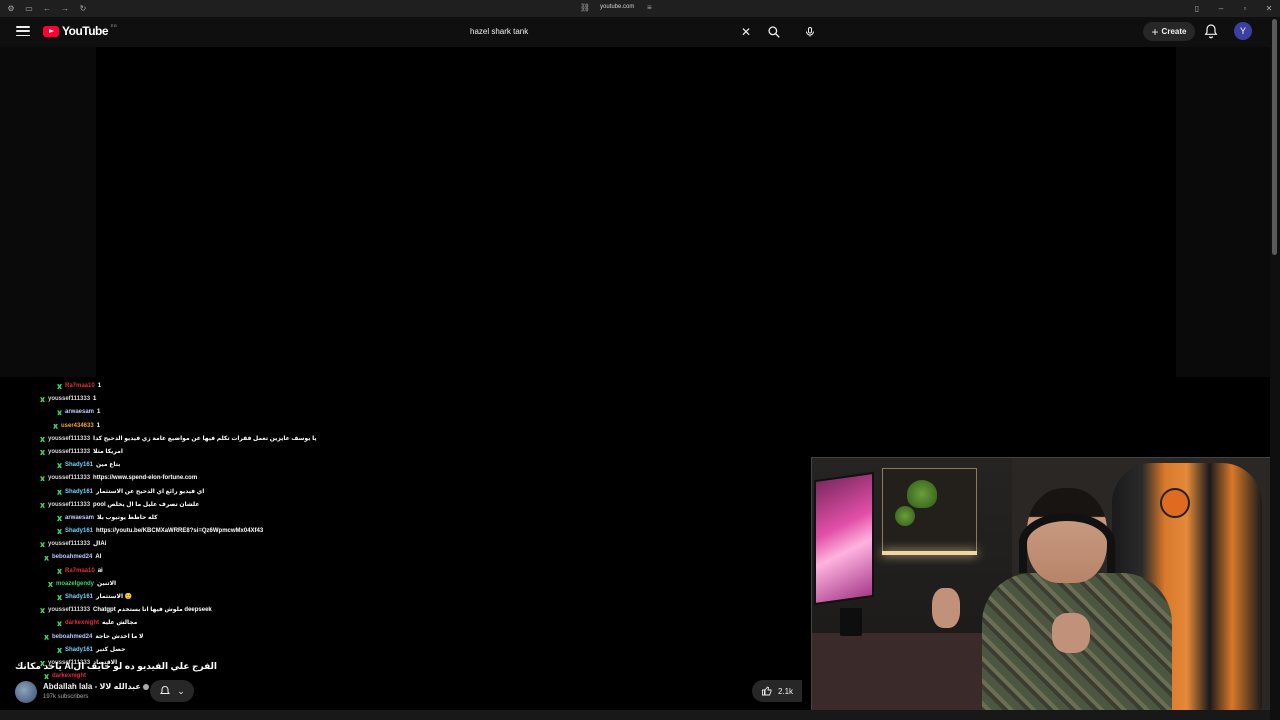 Image resolution: width=1280 pixels, height=720 pixels. What do you see at coordinates (108, 465) in the screenshot?
I see `chat-text: بتاع مين` at bounding box center [108, 465].